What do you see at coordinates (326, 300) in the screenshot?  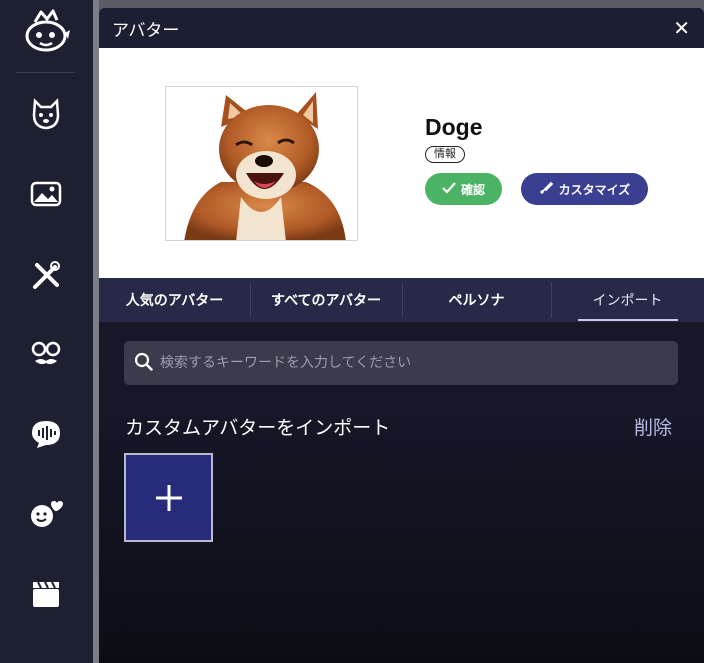 I see `tab-all: すべてのアバター` at bounding box center [326, 300].